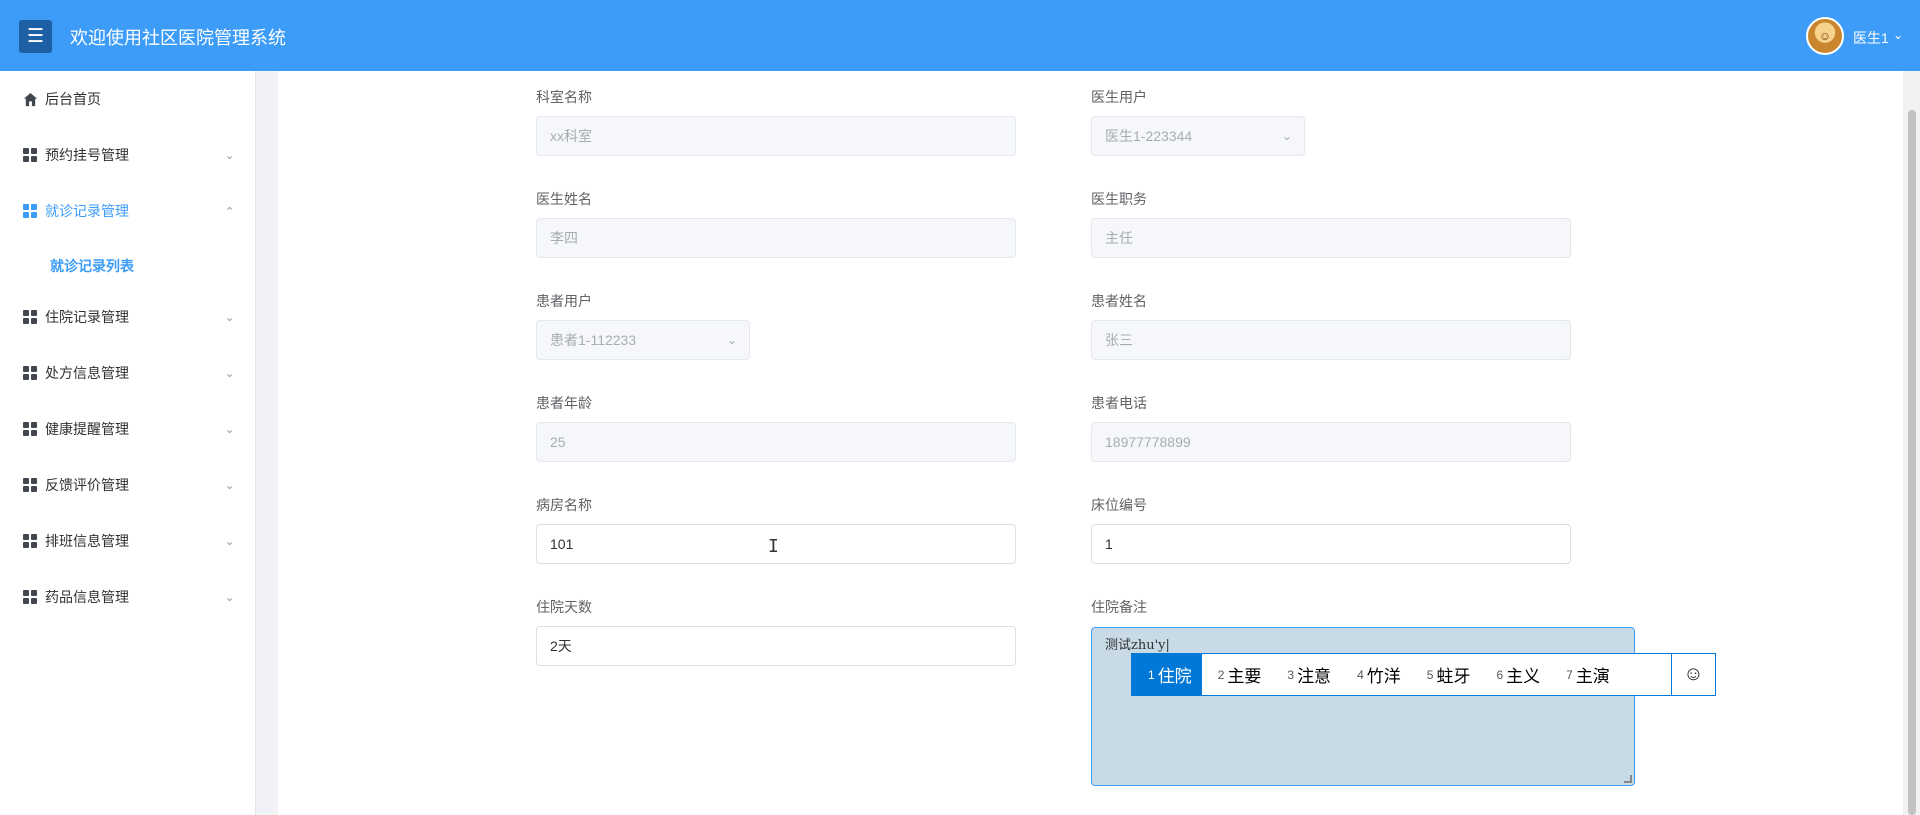 Image resolution: width=1920 pixels, height=815 pixels. I want to click on stay-notes-text: 测试zhu'y|, so click(1137, 645).